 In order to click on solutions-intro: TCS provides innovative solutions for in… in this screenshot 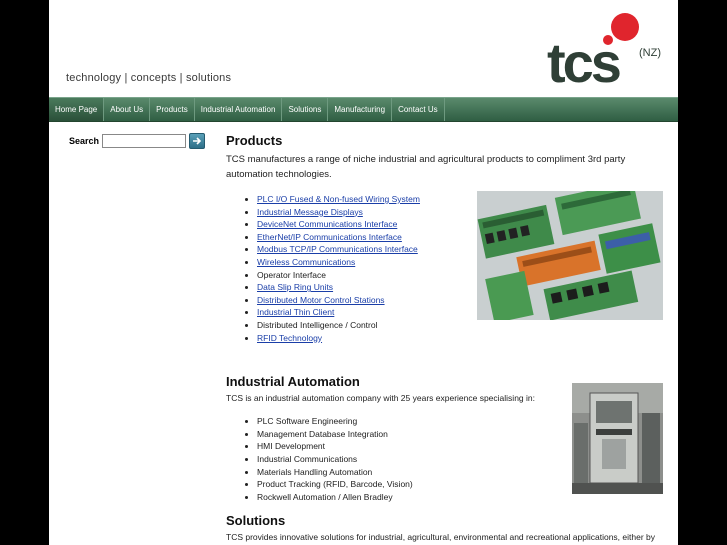, I will do `click(441, 537)`.